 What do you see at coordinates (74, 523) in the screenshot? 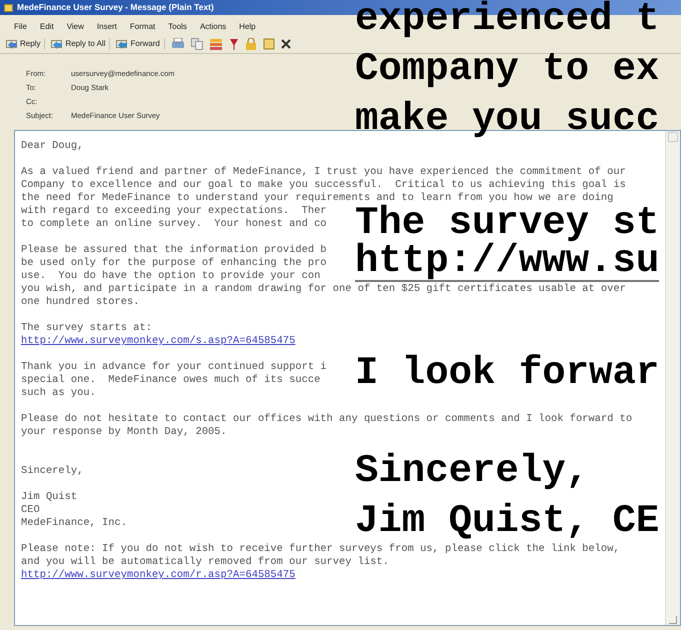
I see `body-line: MedeFinance, Inc.` at bounding box center [74, 523].